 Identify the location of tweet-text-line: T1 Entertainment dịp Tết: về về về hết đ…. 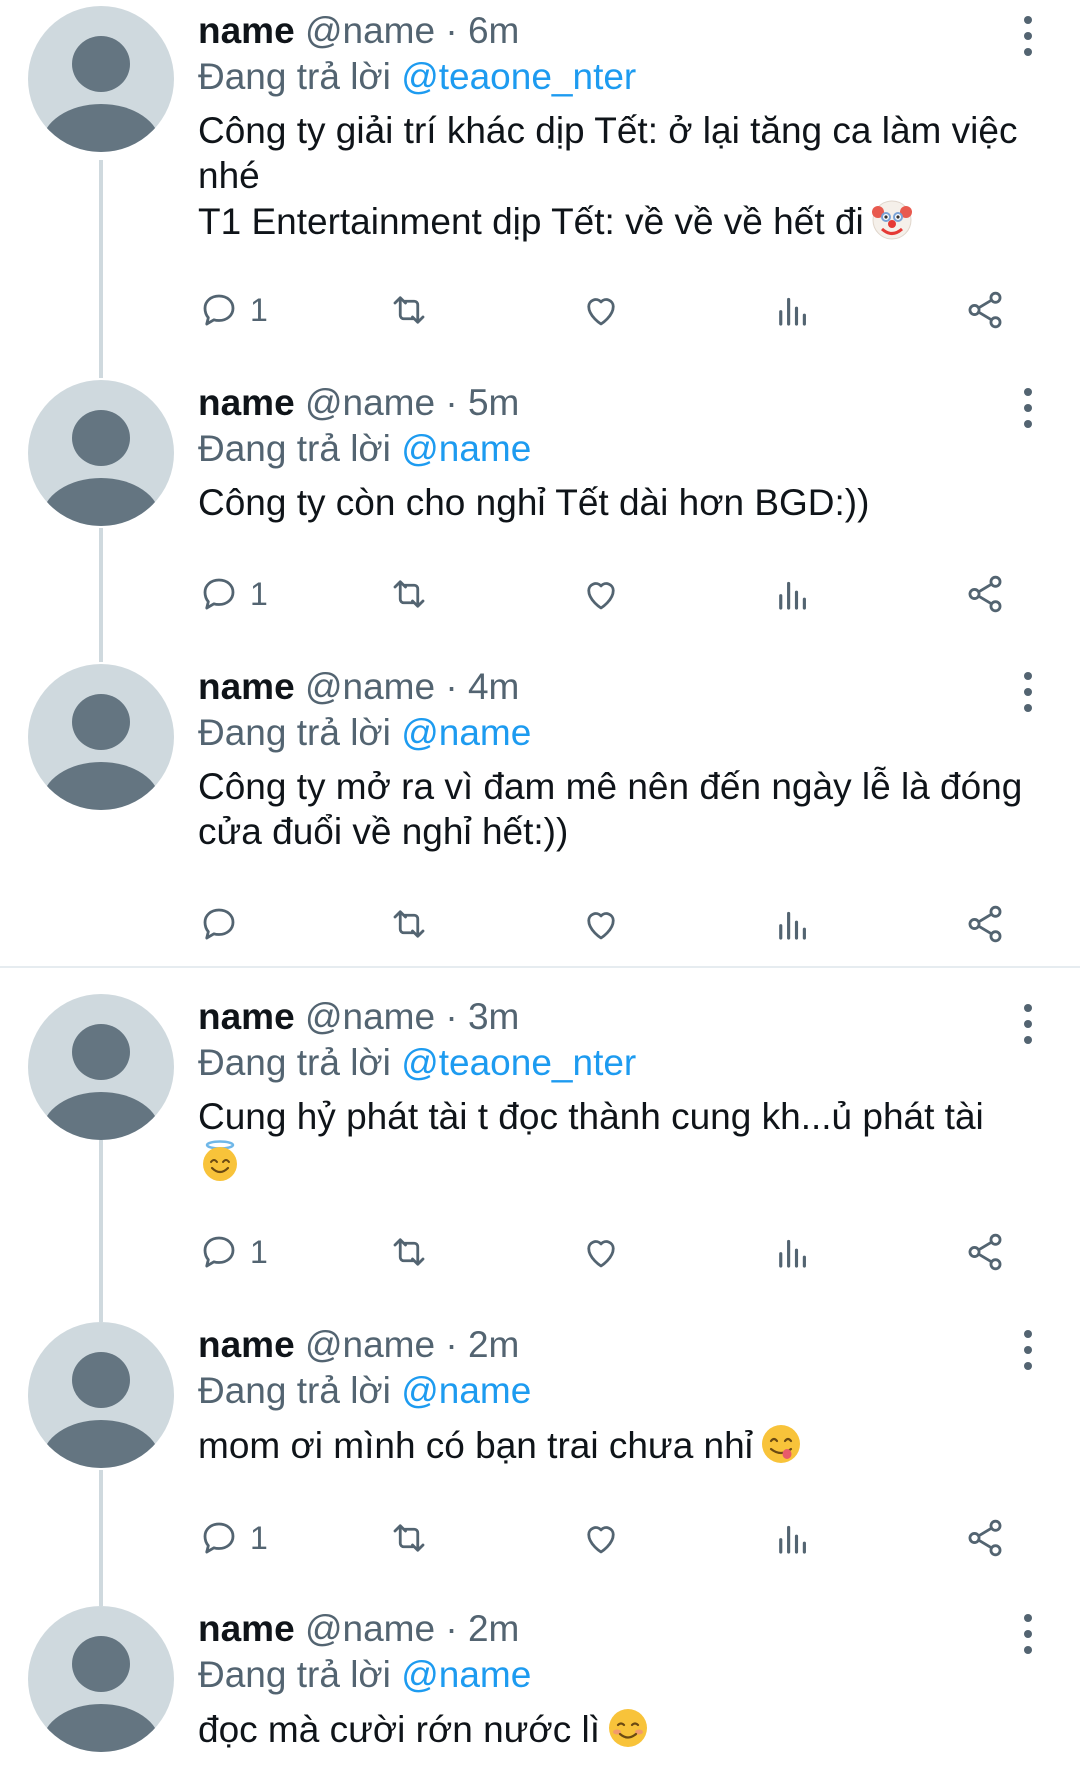
(615, 221).